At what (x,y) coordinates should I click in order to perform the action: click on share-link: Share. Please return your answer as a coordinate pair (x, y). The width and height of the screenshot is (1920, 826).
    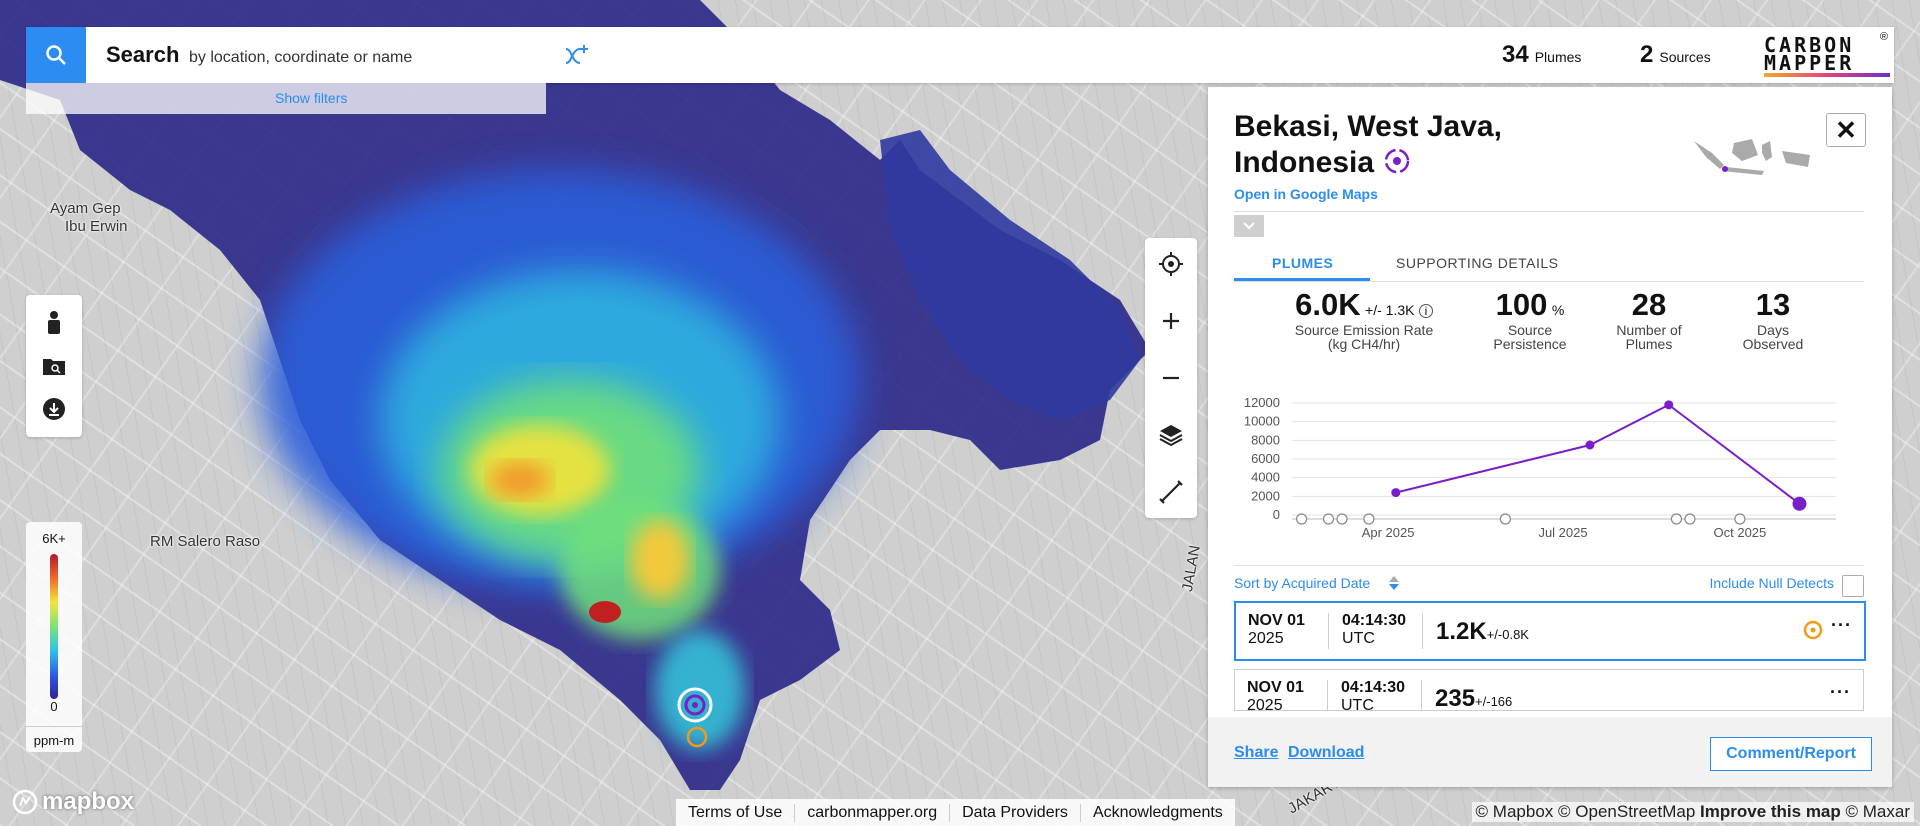
    Looking at the image, I should click on (1256, 753).